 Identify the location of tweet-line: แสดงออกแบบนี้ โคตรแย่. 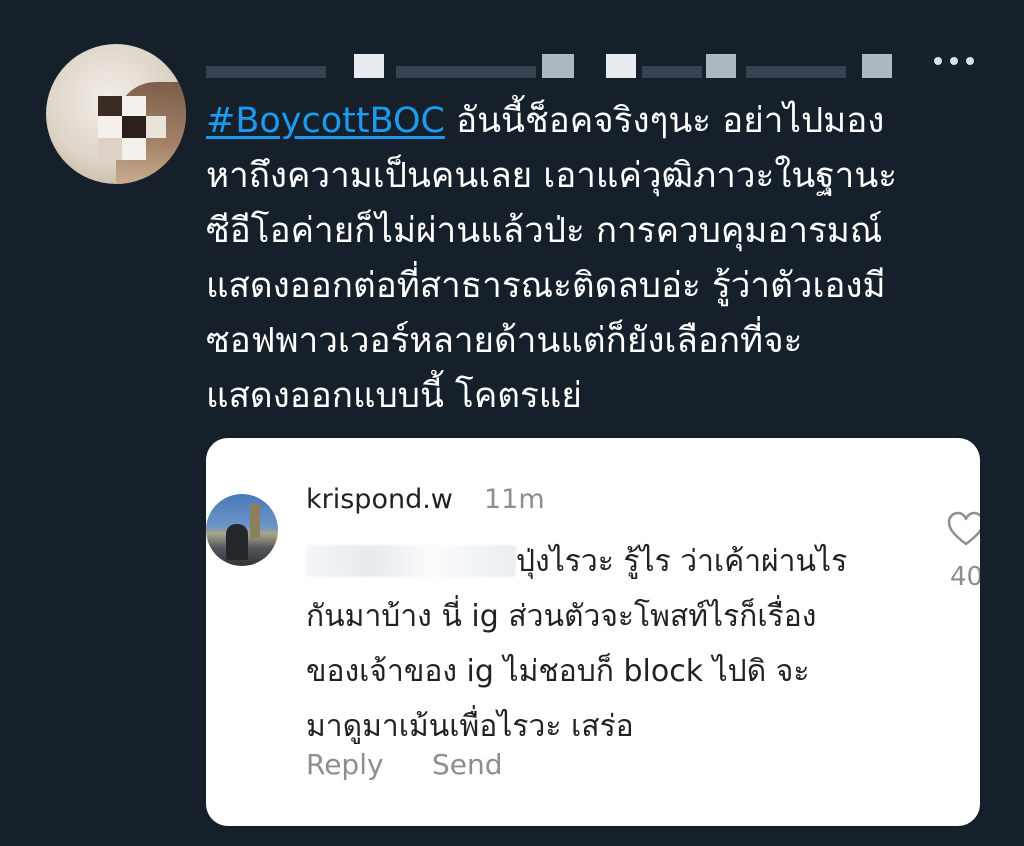
(394, 396).